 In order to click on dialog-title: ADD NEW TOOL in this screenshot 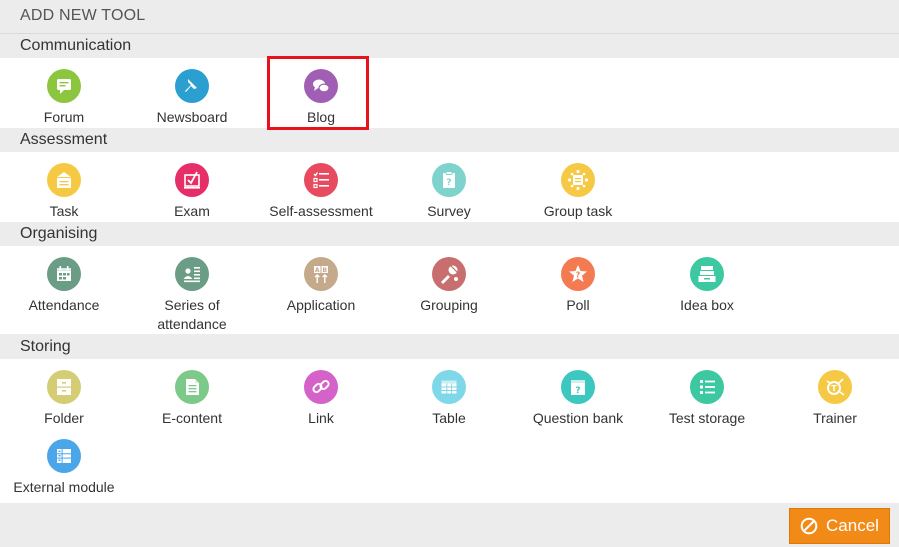, I will do `click(83, 15)`.